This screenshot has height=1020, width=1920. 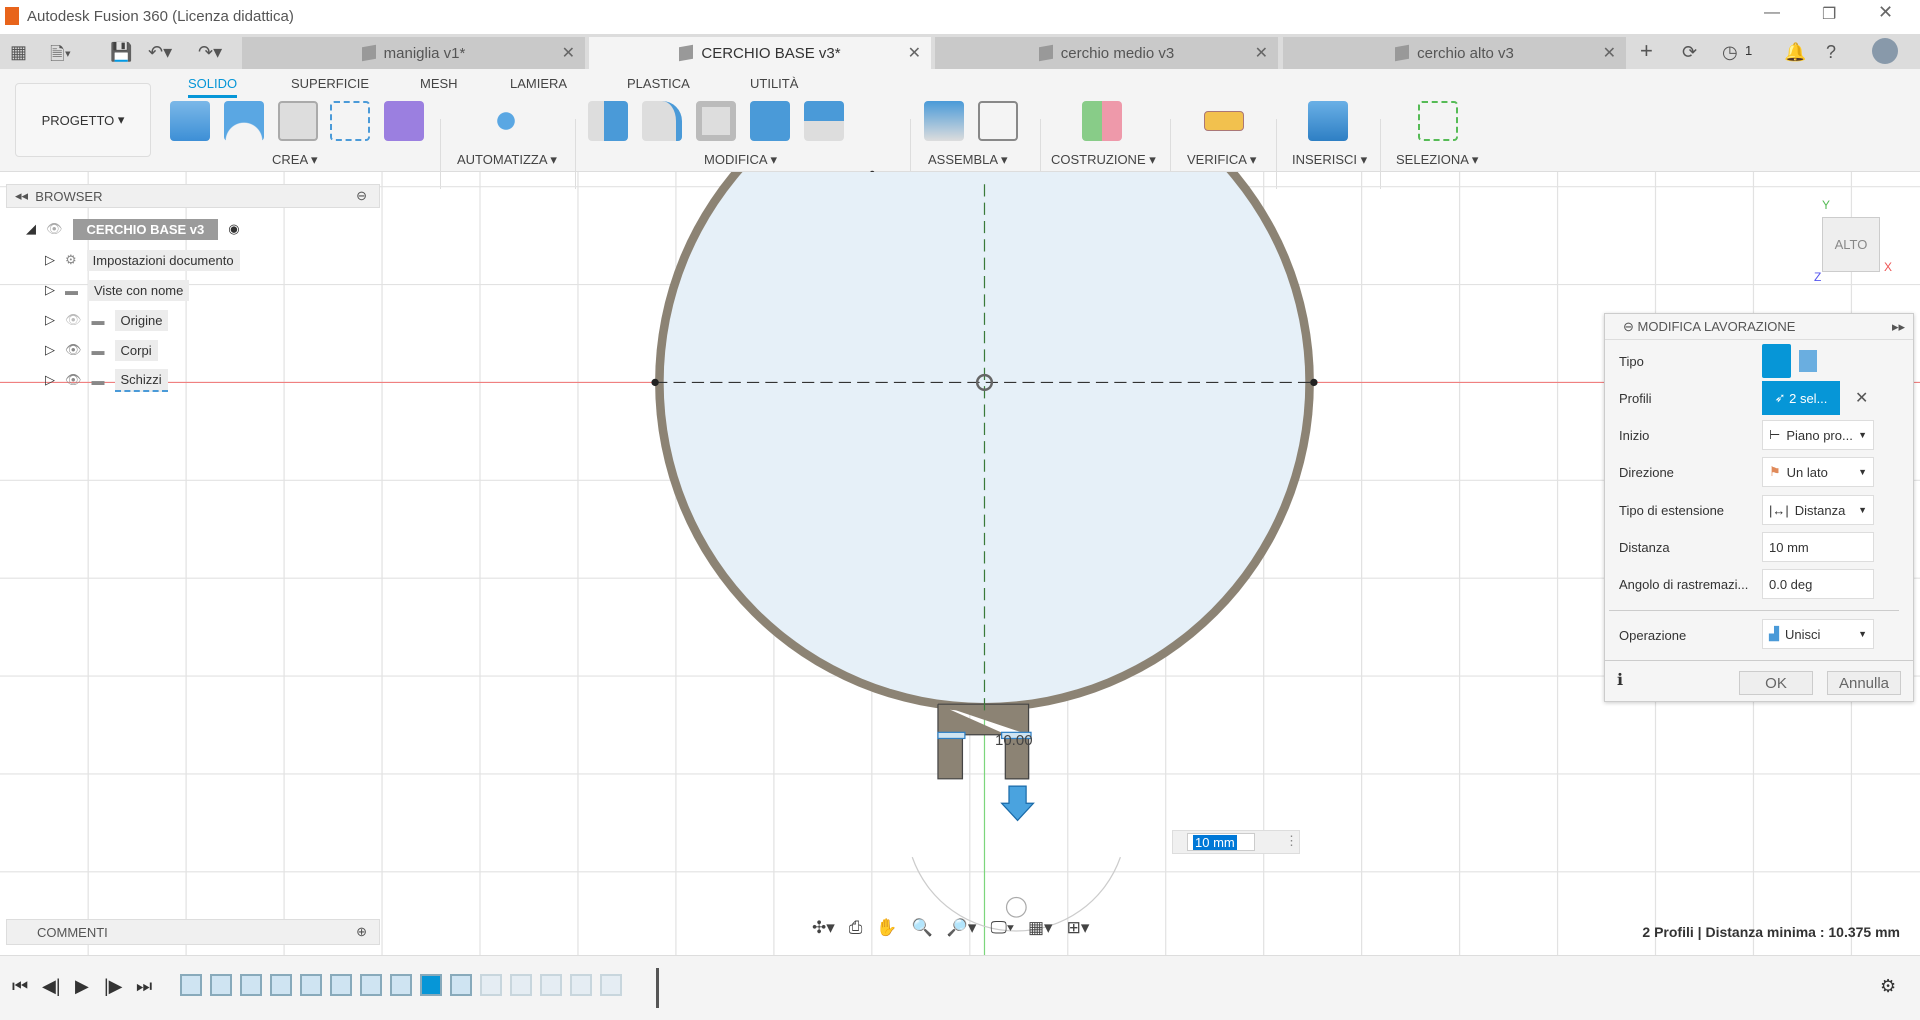 What do you see at coordinates (1291, 841) in the screenshot?
I see `more-icon: ⋮` at bounding box center [1291, 841].